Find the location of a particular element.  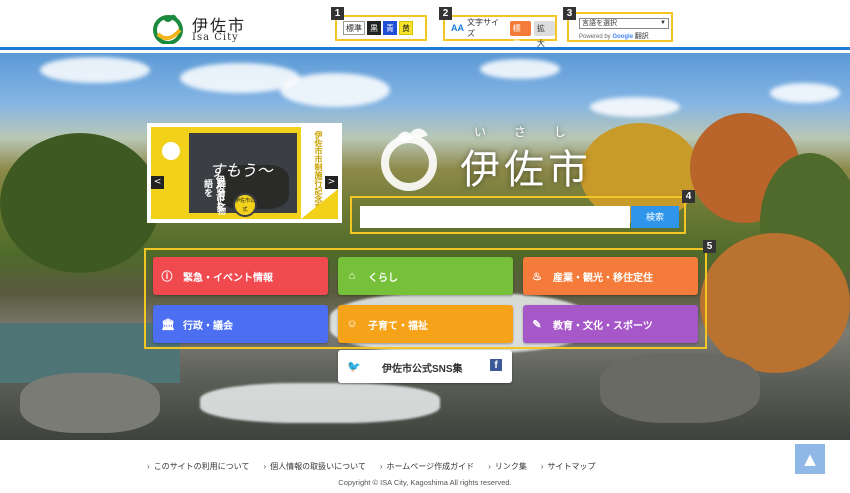

annotation-number: 5 is located at coordinates (709, 246).